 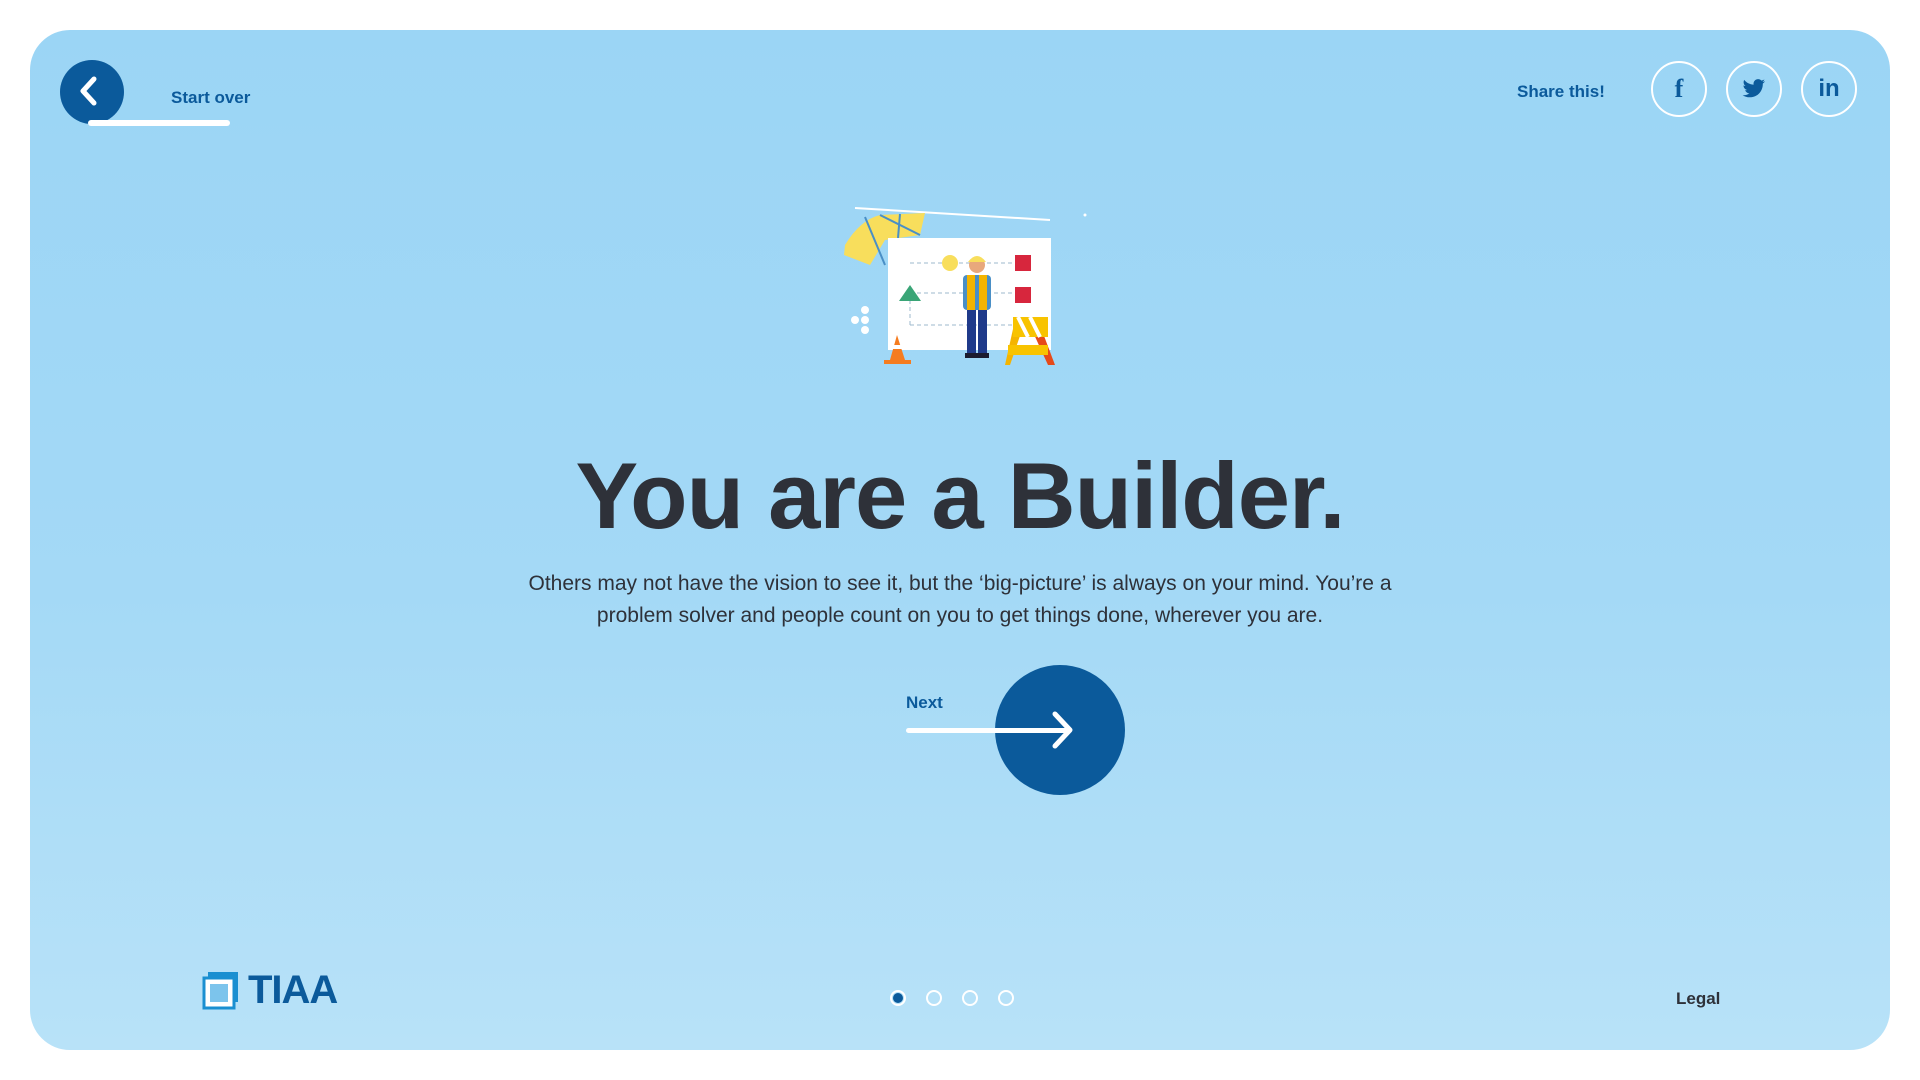 I want to click on linkedin-share-button: in, so click(x=1829, y=89).